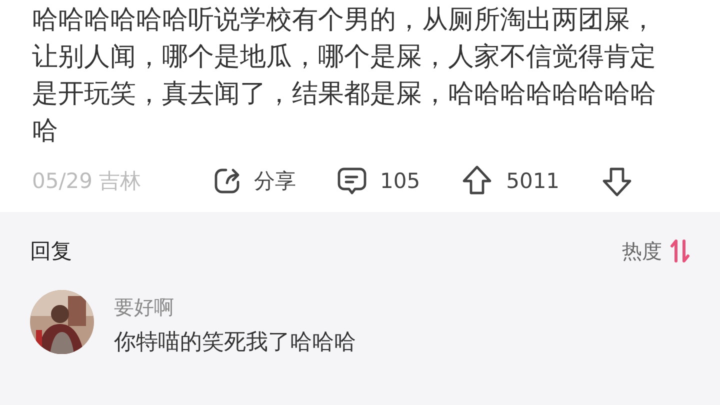 The height and width of the screenshot is (405, 720). What do you see at coordinates (378, 181) in the screenshot?
I see `comment-button: 105` at bounding box center [378, 181].